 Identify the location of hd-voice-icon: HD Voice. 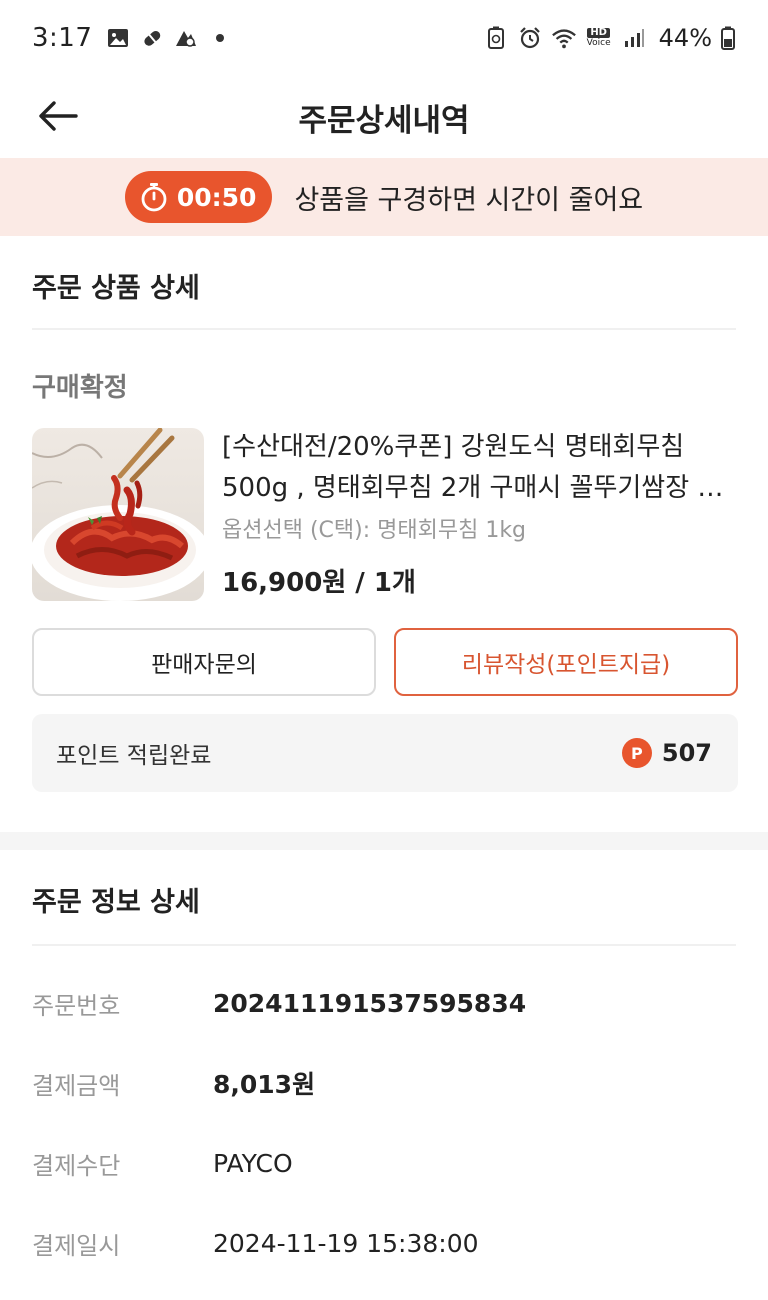
(599, 38).